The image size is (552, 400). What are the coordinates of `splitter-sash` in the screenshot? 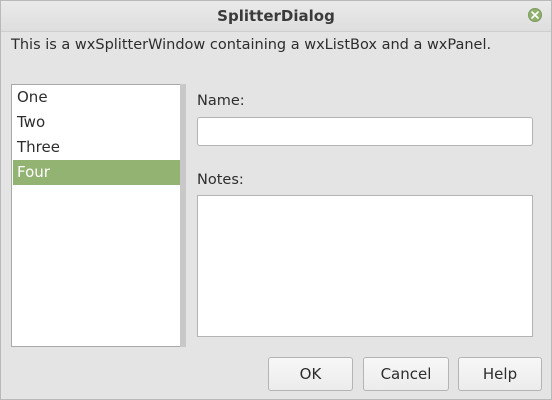 It's located at (183, 215).